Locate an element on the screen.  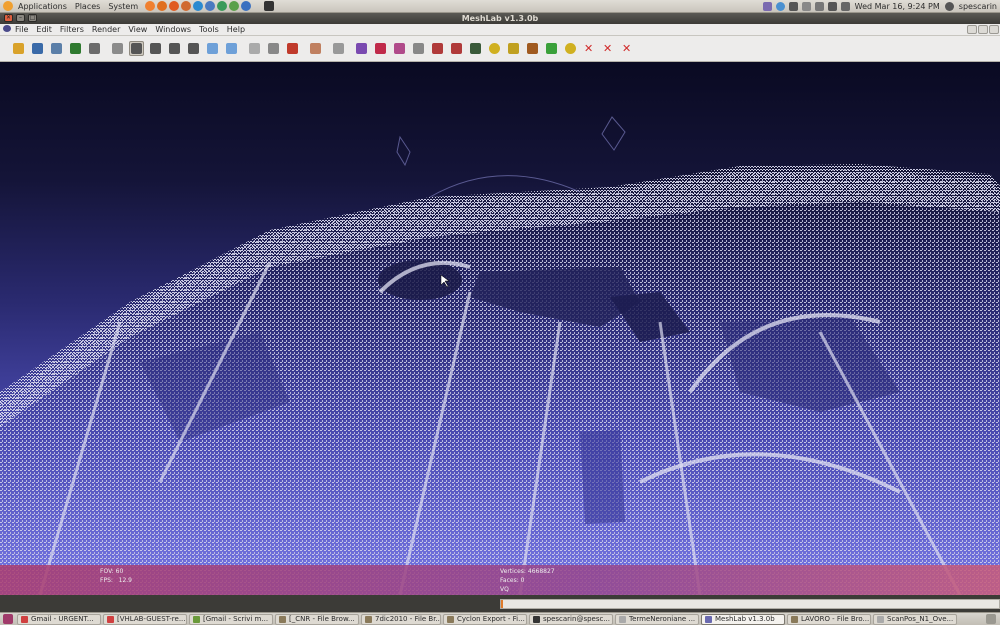
smooth-icon is located at coordinates (231, 48).